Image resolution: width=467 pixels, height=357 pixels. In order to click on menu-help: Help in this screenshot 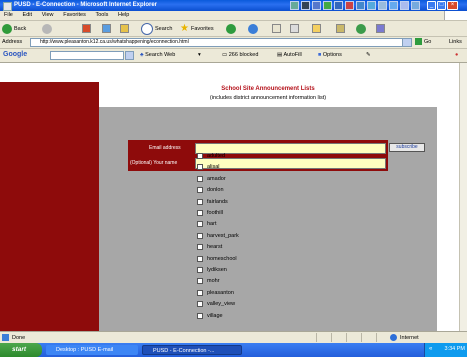, I will do `click(123, 15)`.